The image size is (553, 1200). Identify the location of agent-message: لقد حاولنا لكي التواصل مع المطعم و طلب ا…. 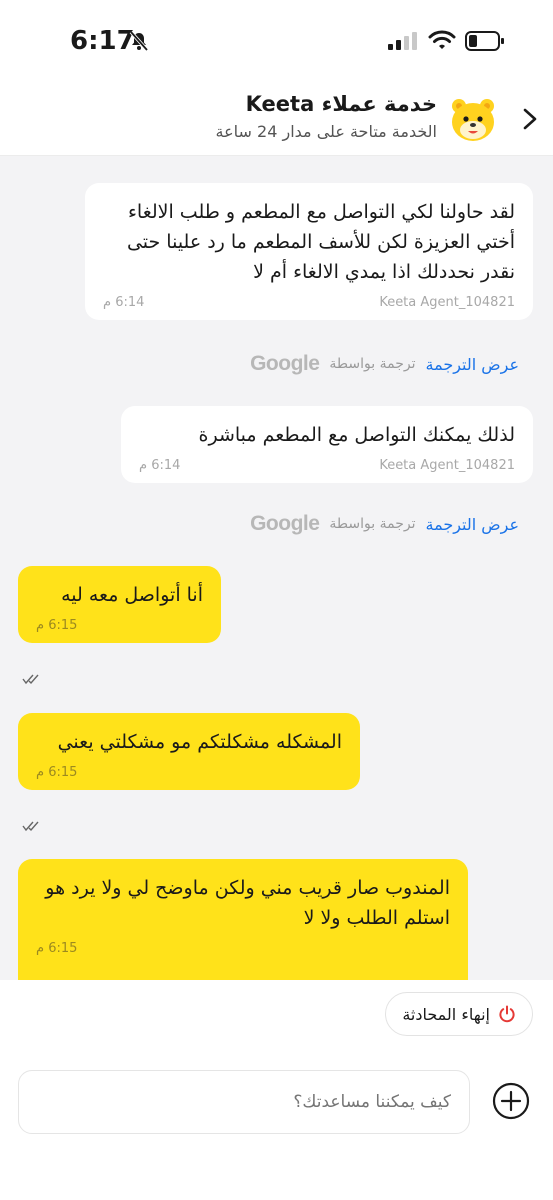
(309, 251).